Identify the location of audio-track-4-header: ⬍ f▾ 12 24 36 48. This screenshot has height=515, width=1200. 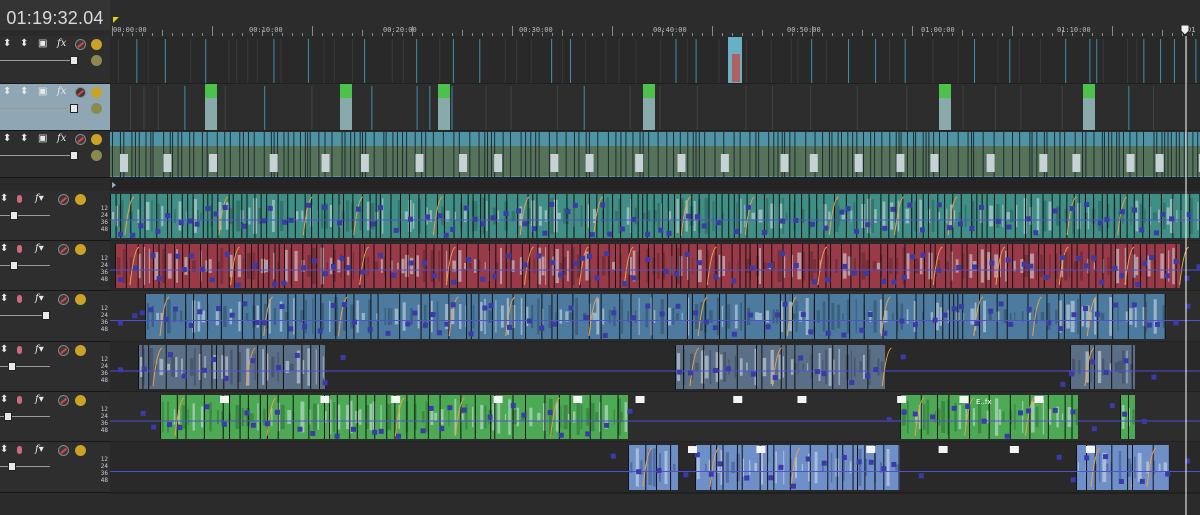
(55, 367).